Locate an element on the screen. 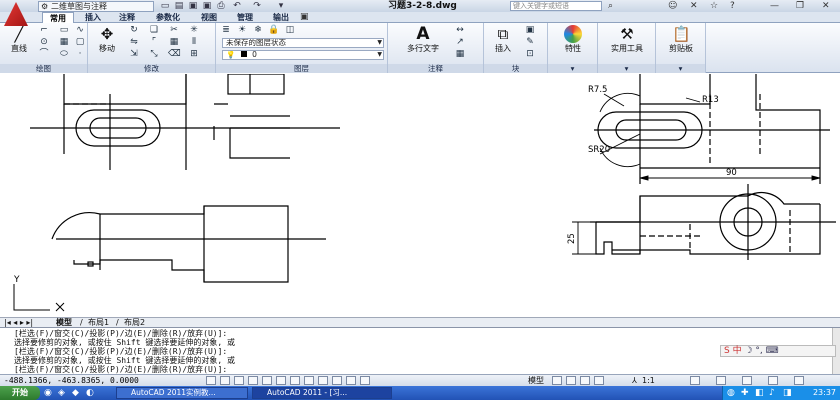  osnap-toggle is located at coordinates (281, 380).